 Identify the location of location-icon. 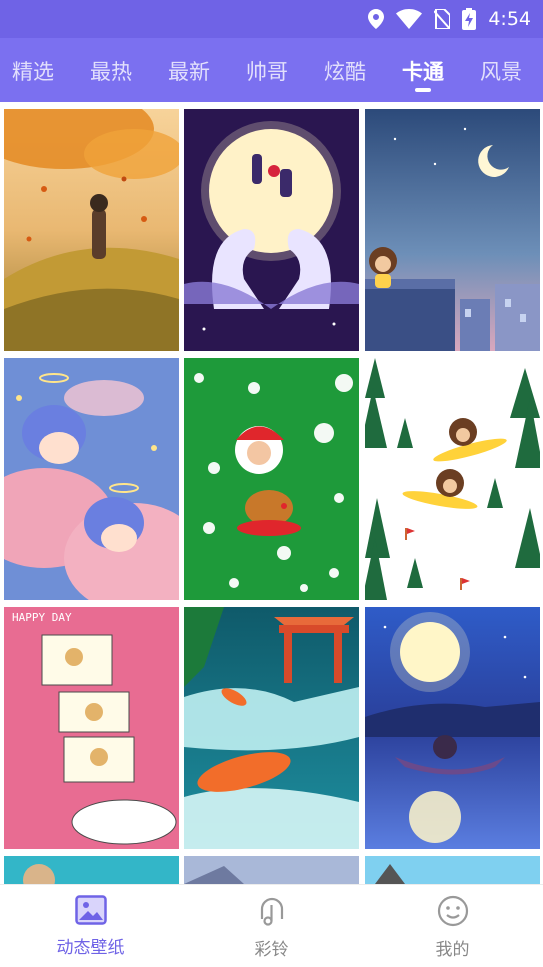
(376, 19).